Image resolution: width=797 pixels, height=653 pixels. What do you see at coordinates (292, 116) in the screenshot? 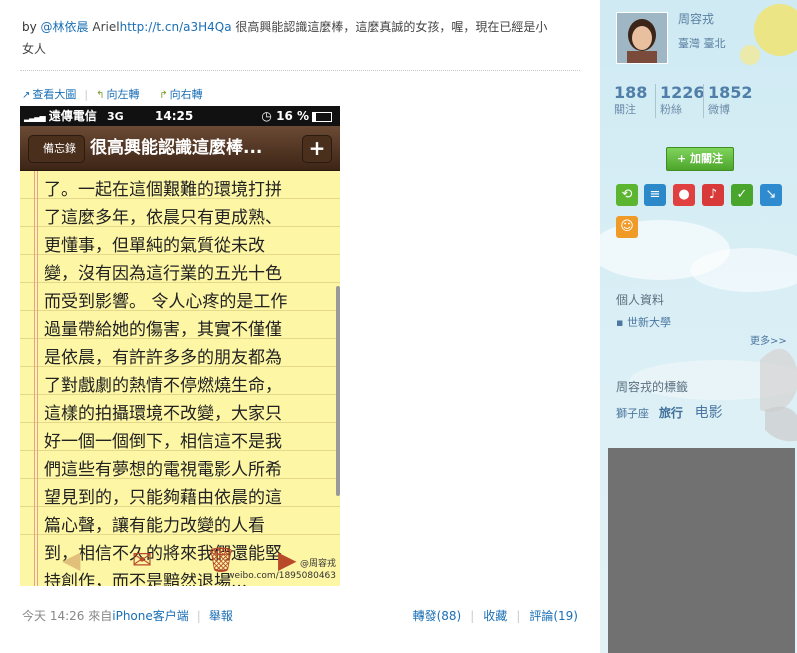
I see `battery-label: 16 %` at bounding box center [292, 116].